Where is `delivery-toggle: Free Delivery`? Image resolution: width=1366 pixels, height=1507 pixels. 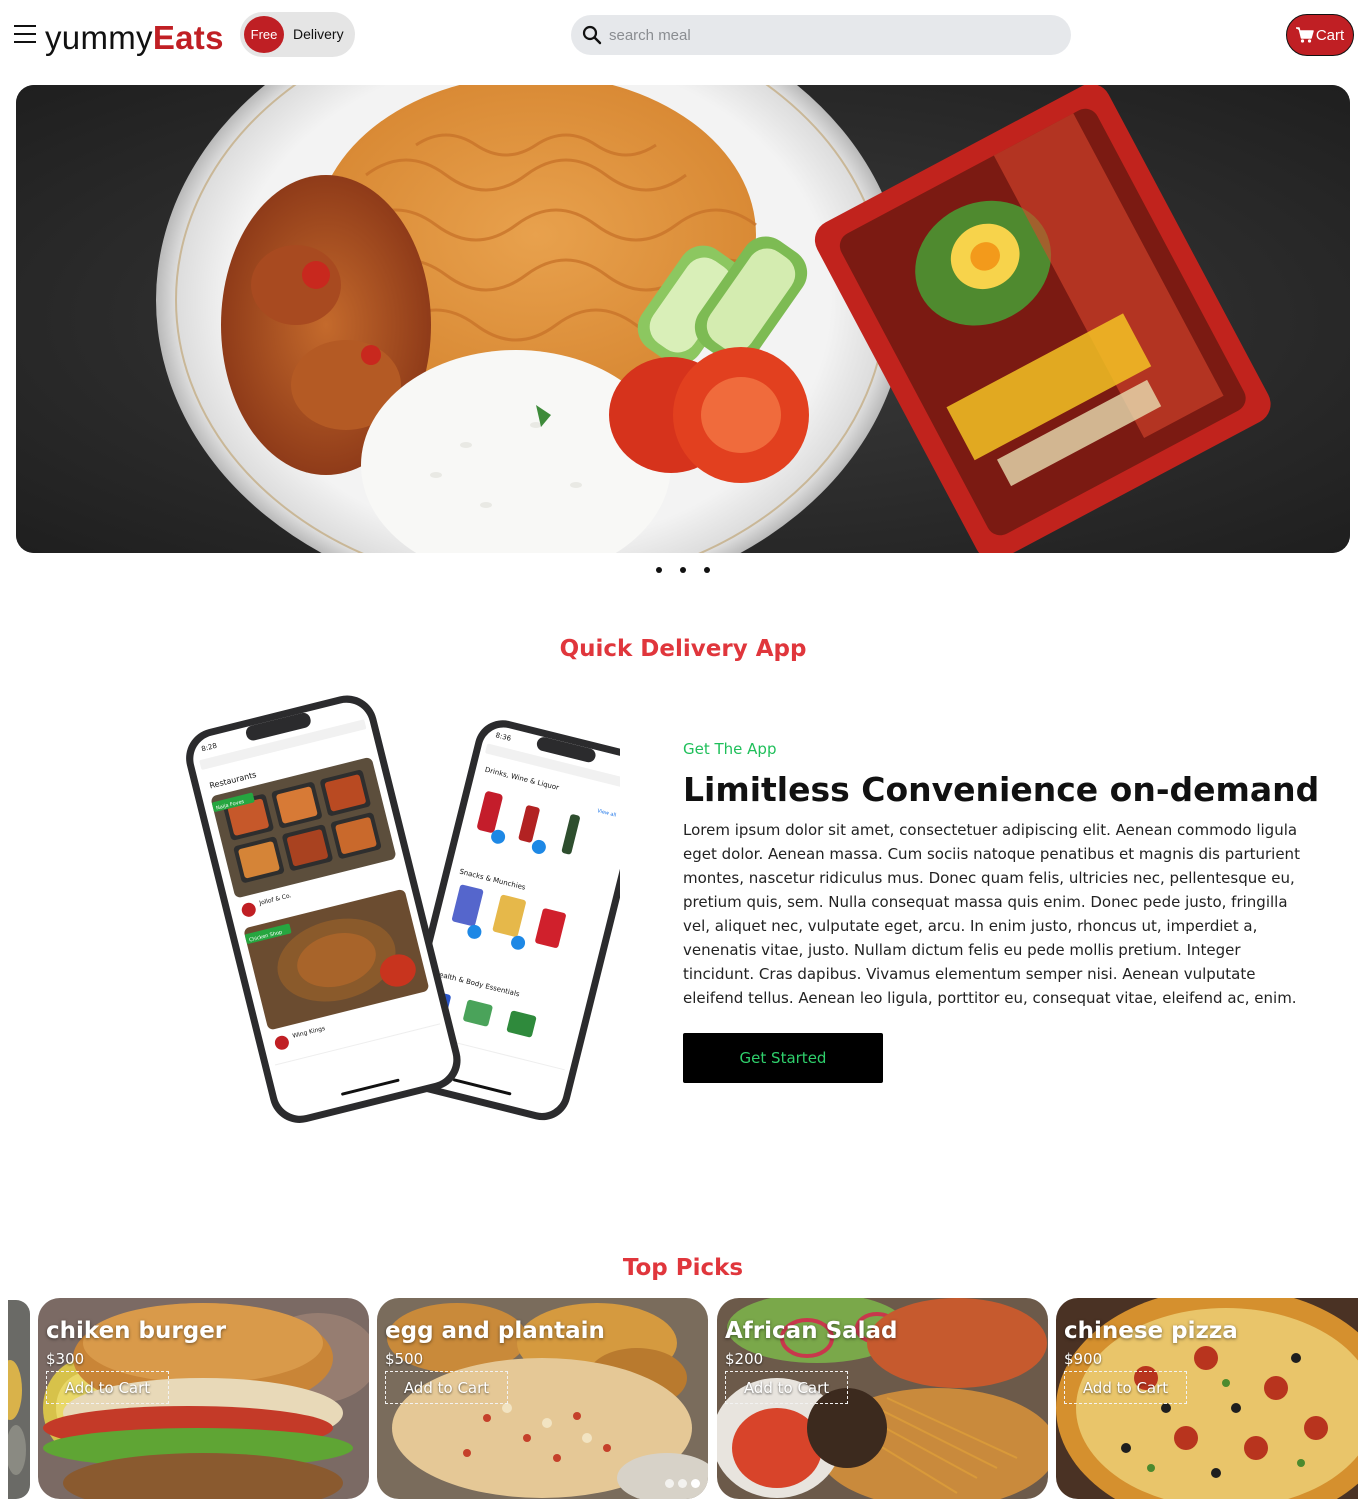 delivery-toggle: Free Delivery is located at coordinates (297, 34).